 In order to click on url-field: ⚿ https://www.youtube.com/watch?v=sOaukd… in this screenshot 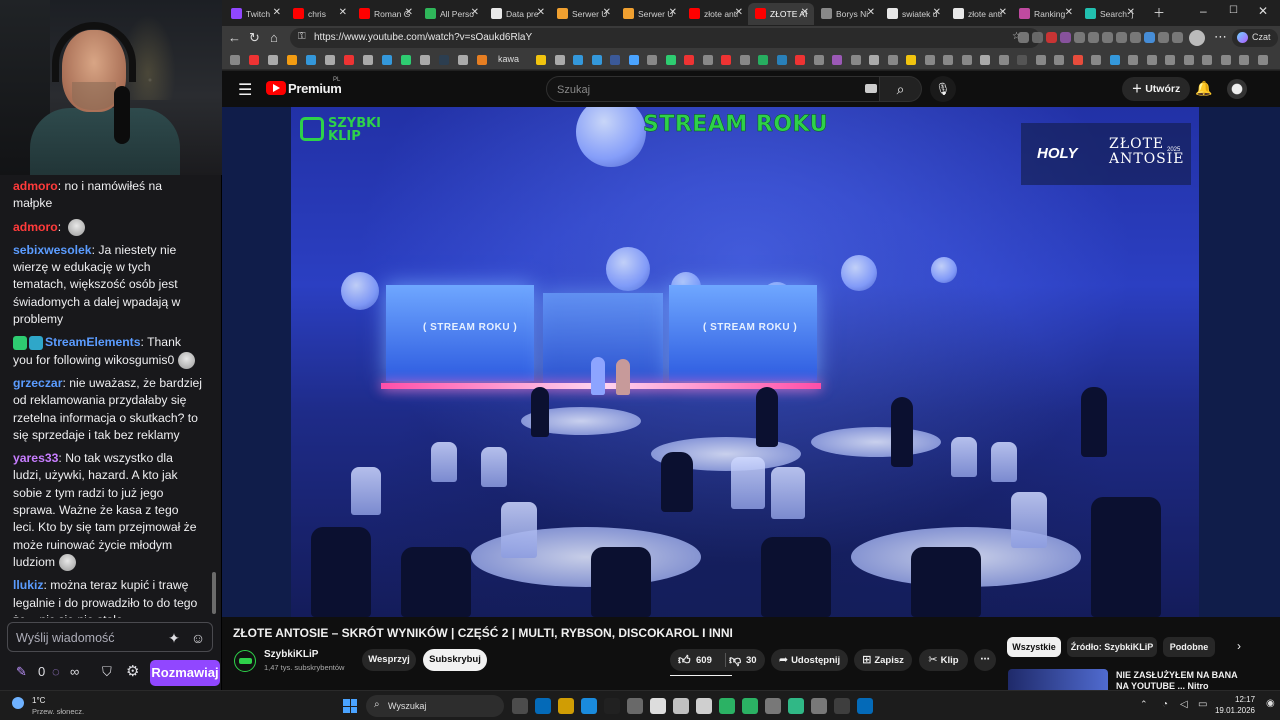, I will do `click(665, 38)`.